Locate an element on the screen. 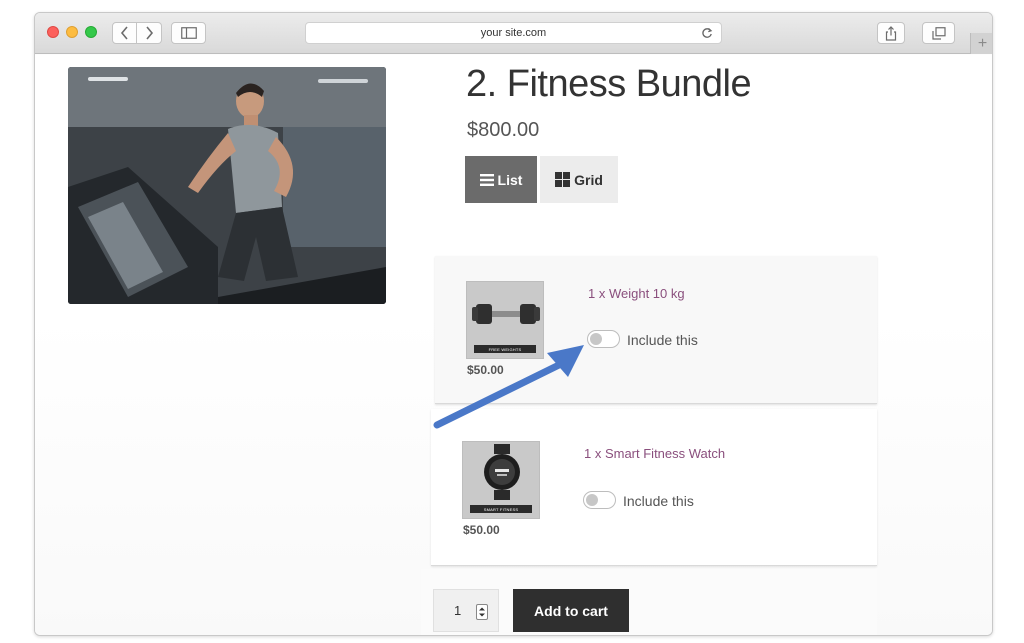  watch-thumbnail: SMART FITNESS is located at coordinates (501, 480).